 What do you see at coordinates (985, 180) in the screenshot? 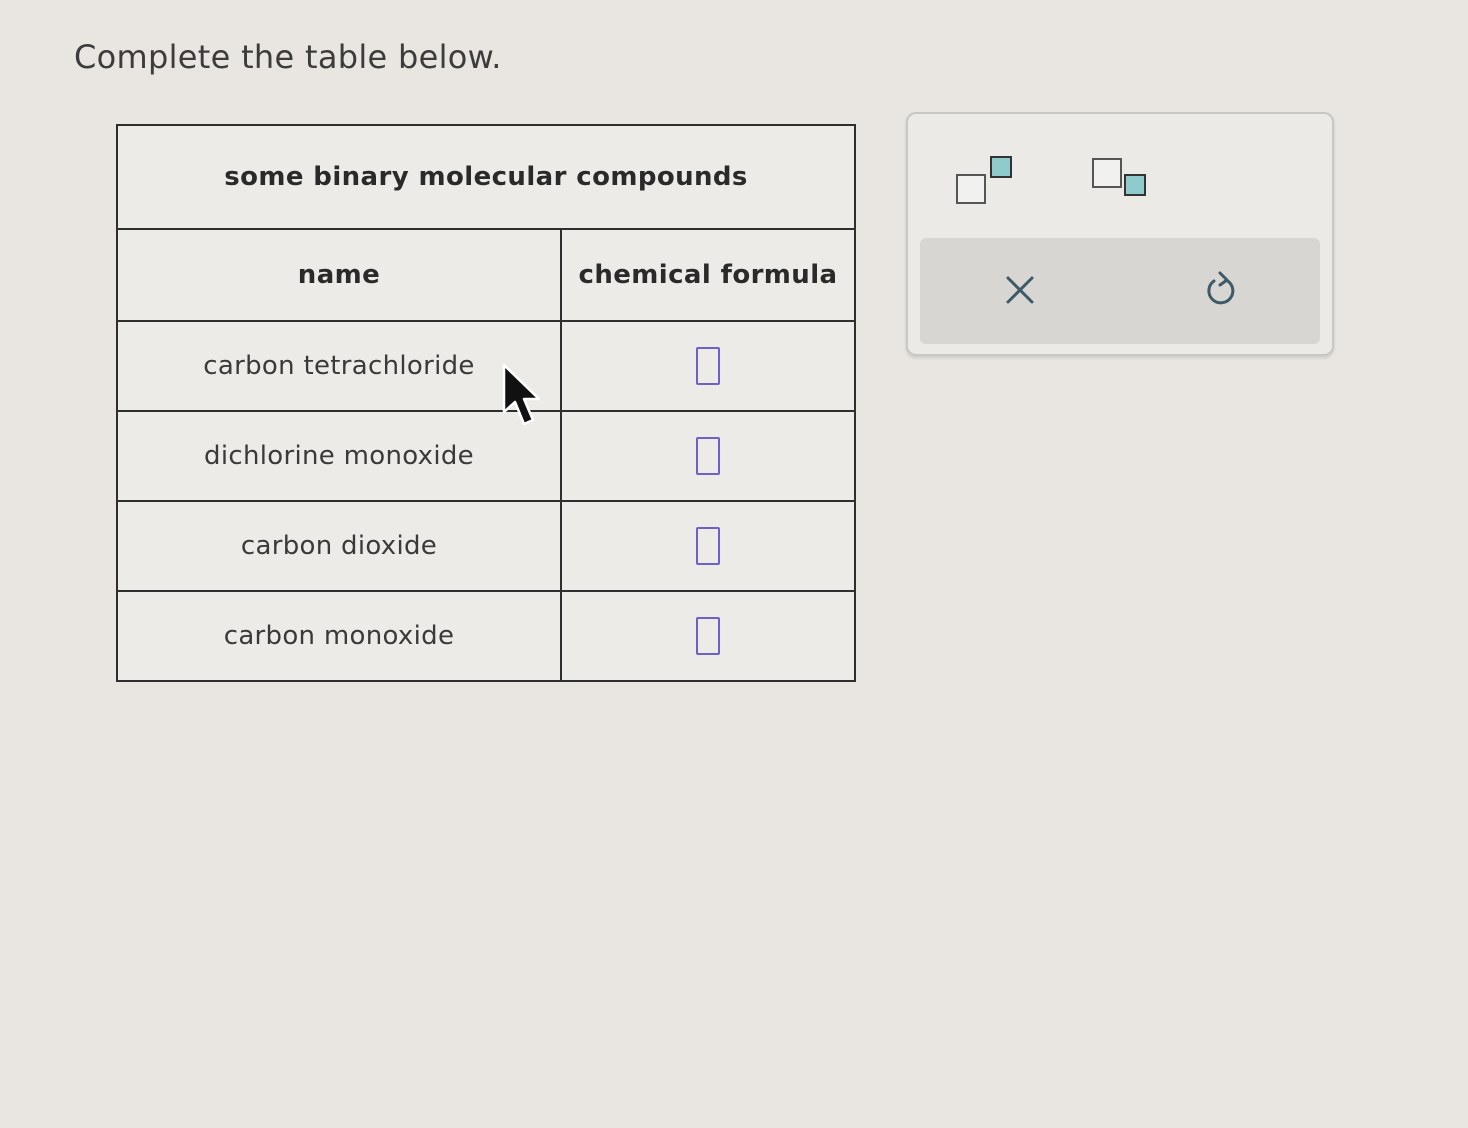
I see `superscript-button` at bounding box center [985, 180].